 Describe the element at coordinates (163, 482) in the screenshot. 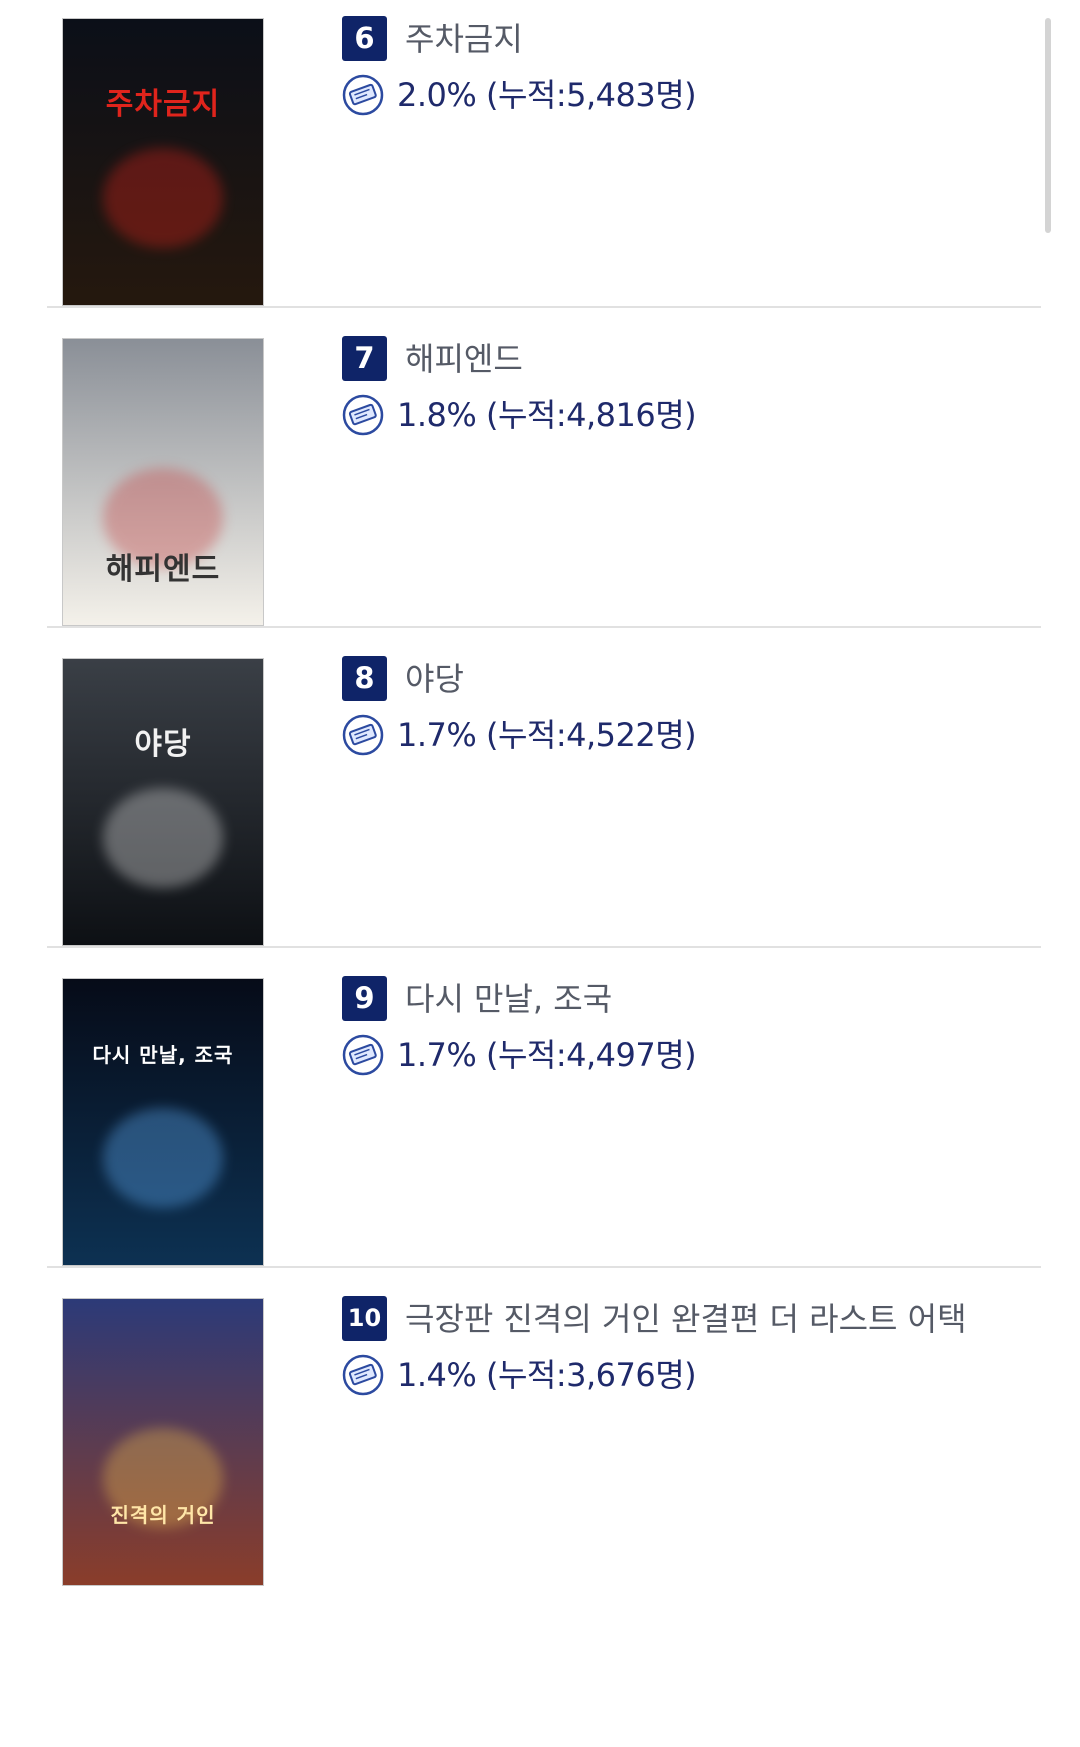

I see `movie-poster: 해피엔드` at that location.